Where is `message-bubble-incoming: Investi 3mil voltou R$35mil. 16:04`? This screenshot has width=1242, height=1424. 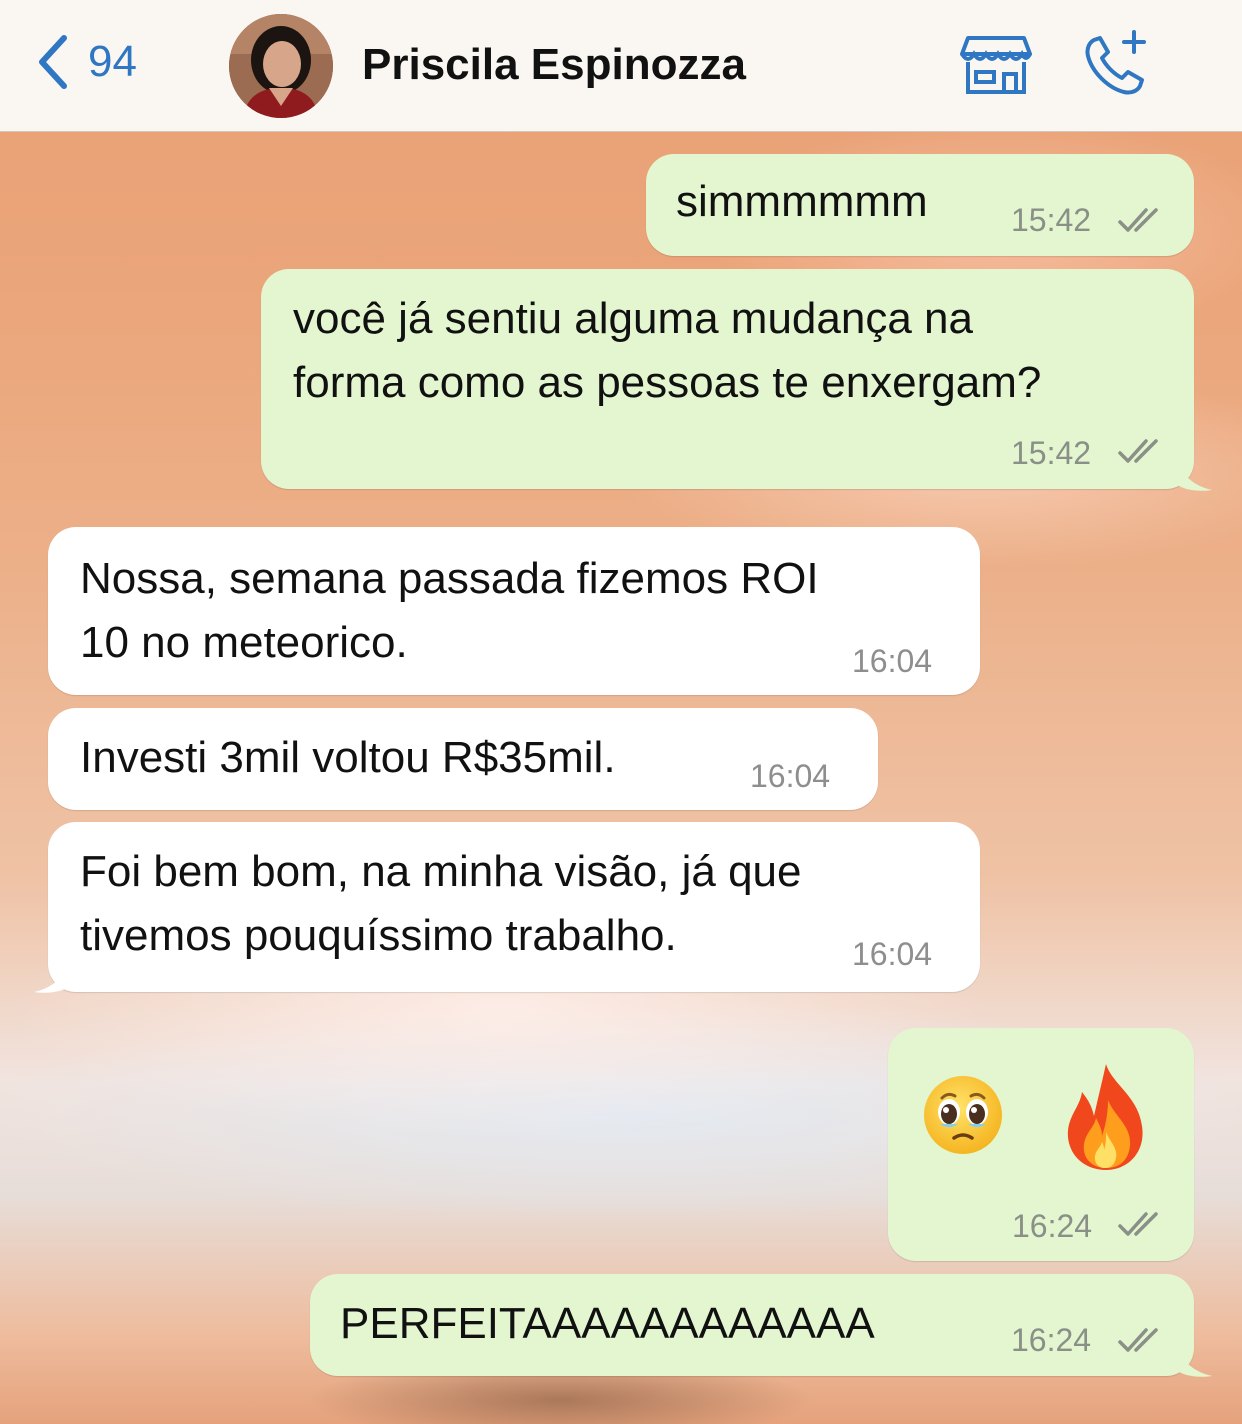 message-bubble-incoming: Investi 3mil voltou R$35mil. 16:04 is located at coordinates (463, 759).